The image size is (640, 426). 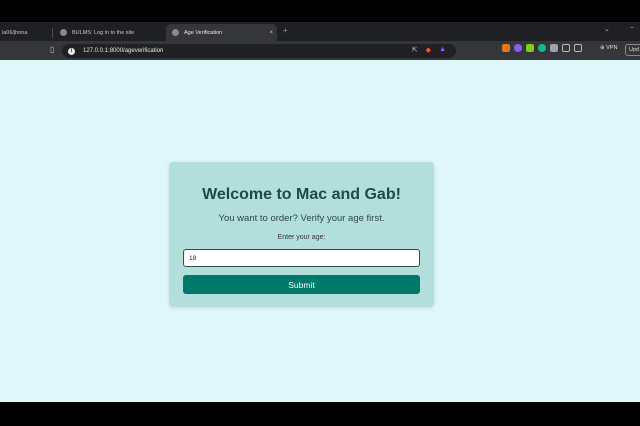 What do you see at coordinates (301, 284) in the screenshot?
I see `submit-button: Submit` at bounding box center [301, 284].